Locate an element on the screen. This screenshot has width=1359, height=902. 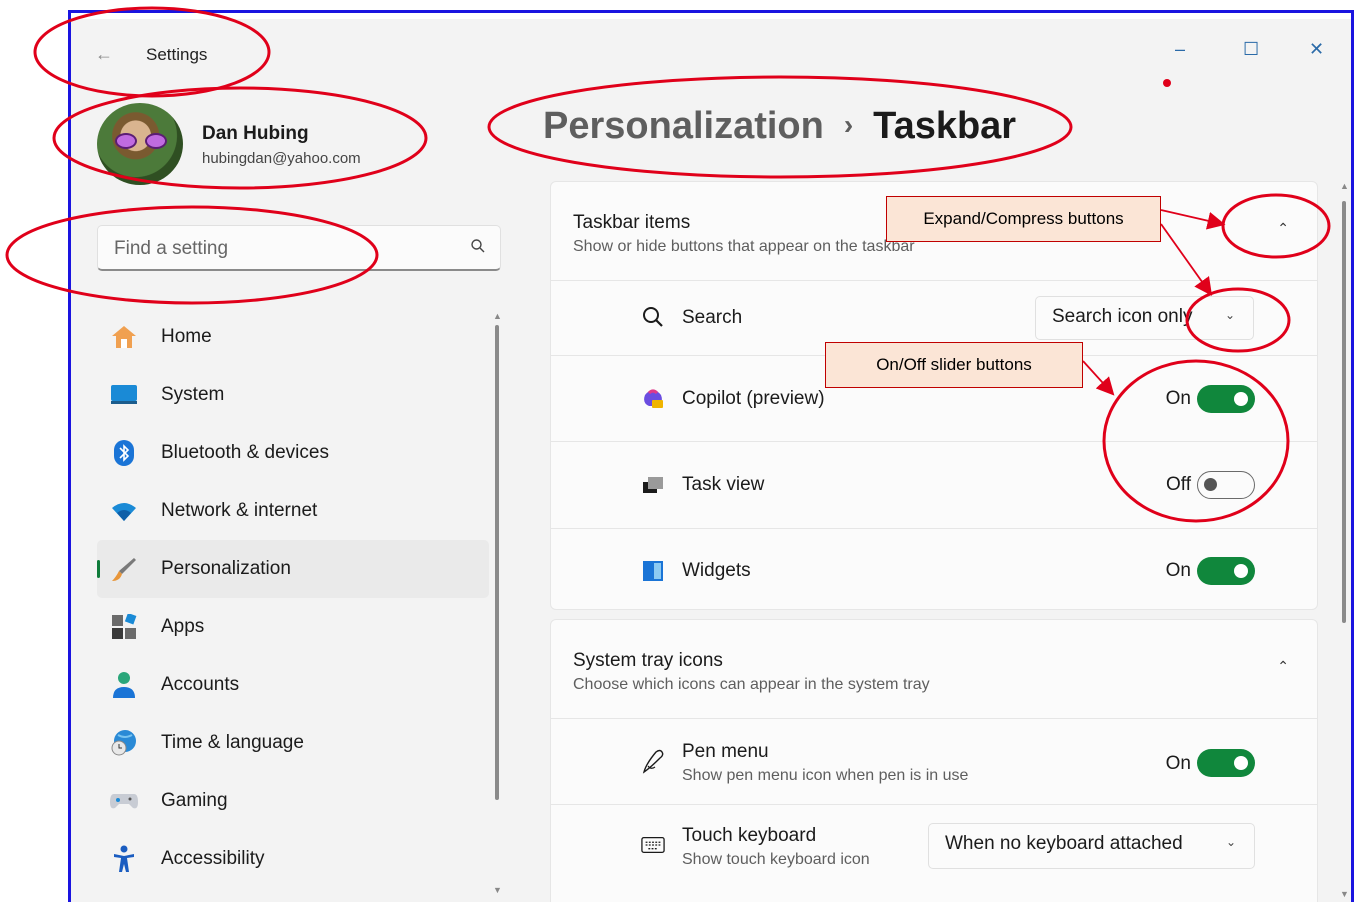
system-monitor-icon is located at coordinates (124, 395).